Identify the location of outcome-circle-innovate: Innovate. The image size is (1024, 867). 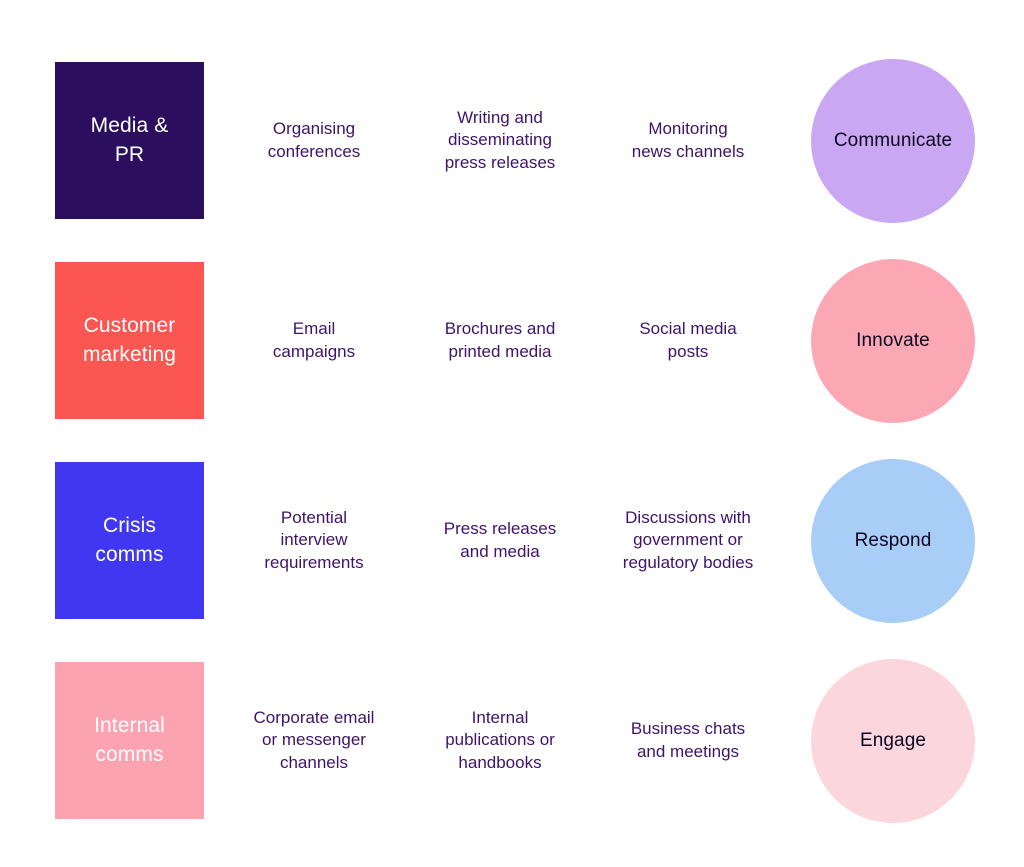
(893, 341).